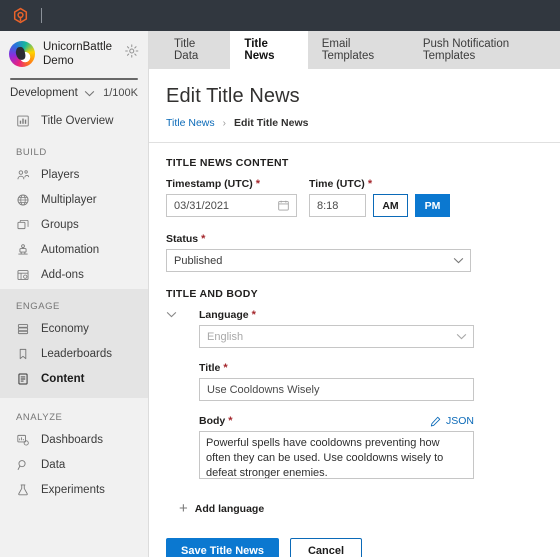  Describe the element at coordinates (318, 239) in the screenshot. I see `status-label: Status *` at that location.